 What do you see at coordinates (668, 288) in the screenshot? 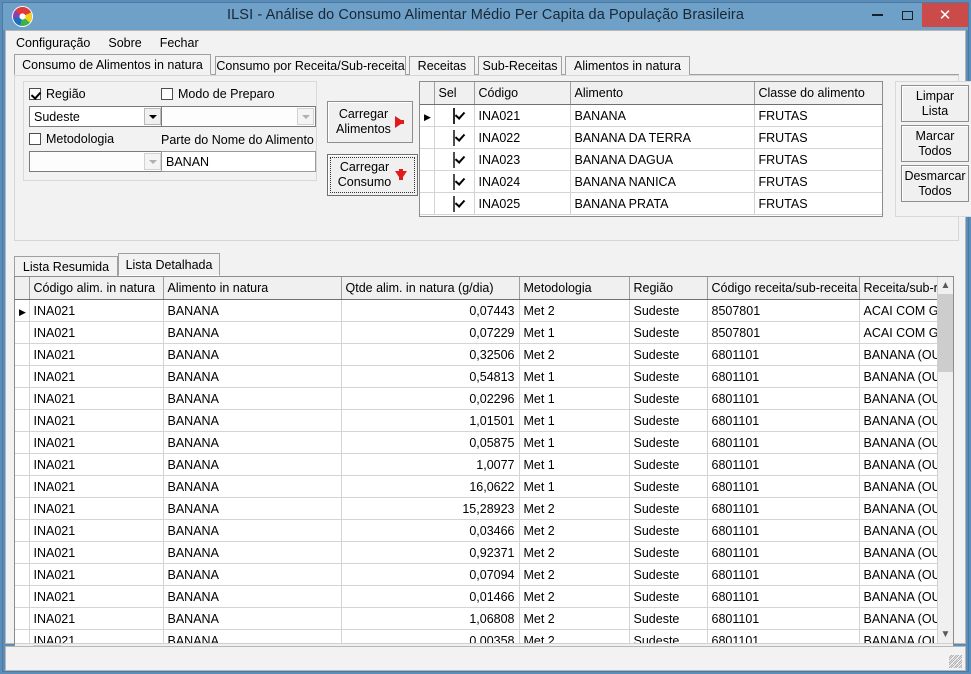
I see `detail-col-regiao: Região` at bounding box center [668, 288].